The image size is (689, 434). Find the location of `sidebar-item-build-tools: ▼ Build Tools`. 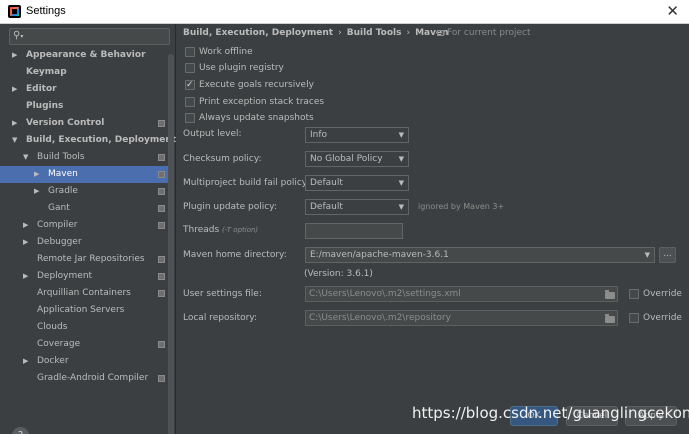

sidebar-item-build-tools: ▼ Build Tools is located at coordinates (84, 157).